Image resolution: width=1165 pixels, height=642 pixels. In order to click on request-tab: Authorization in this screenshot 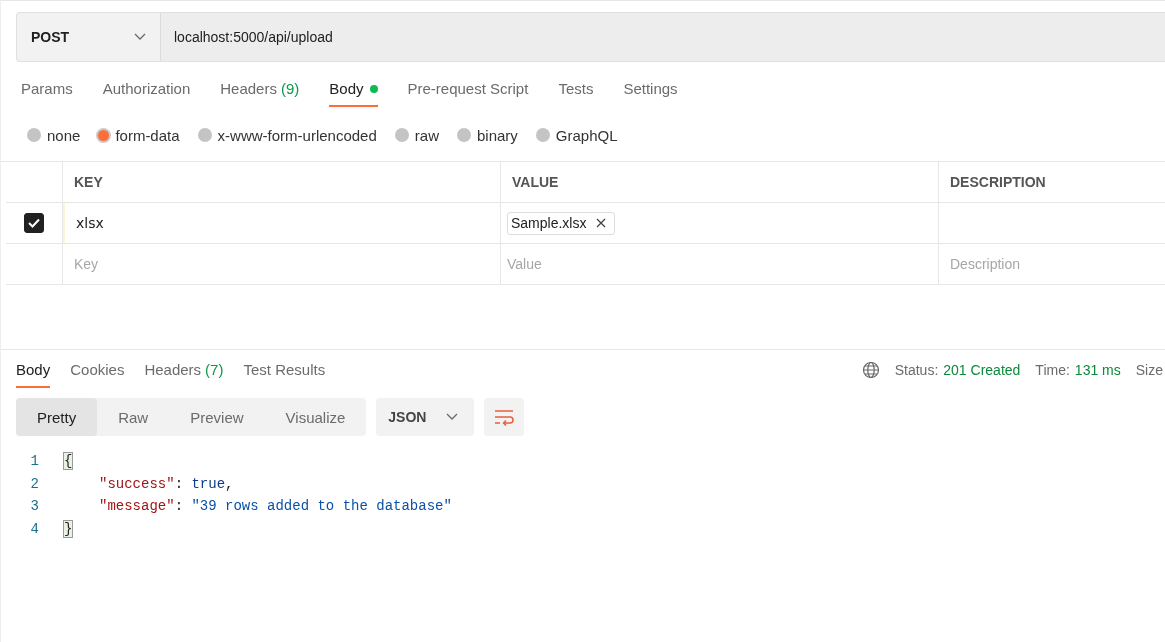, I will do `click(146, 93)`.